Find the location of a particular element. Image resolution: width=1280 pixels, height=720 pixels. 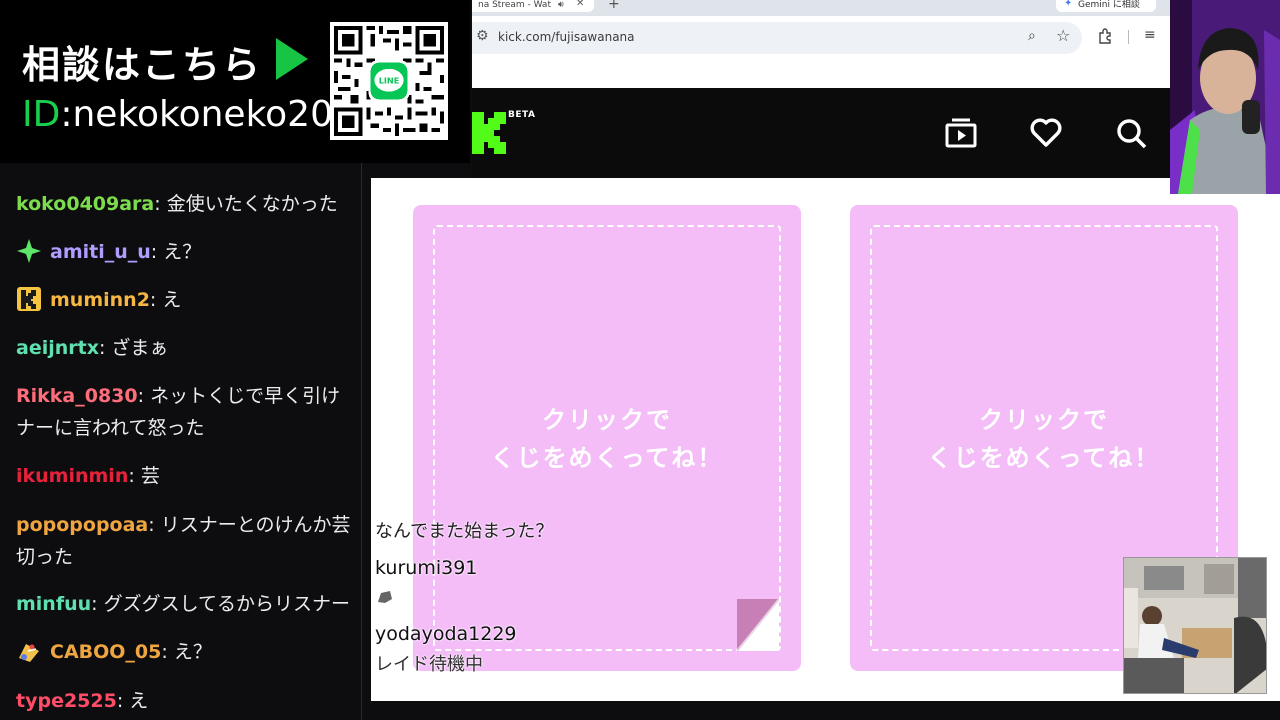

chat-text: リスナーとのけんか芸 is located at coordinates (255, 525).